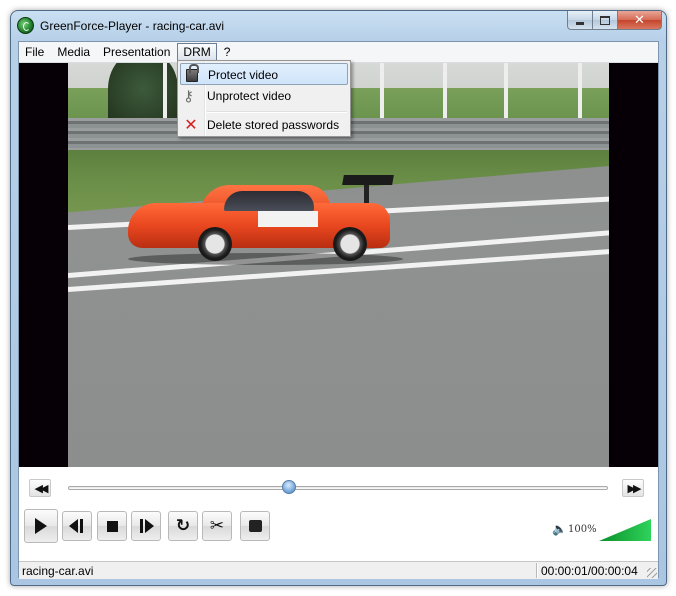 The height and width of the screenshot is (596, 676). I want to click on menu-file: File, so click(34, 52).